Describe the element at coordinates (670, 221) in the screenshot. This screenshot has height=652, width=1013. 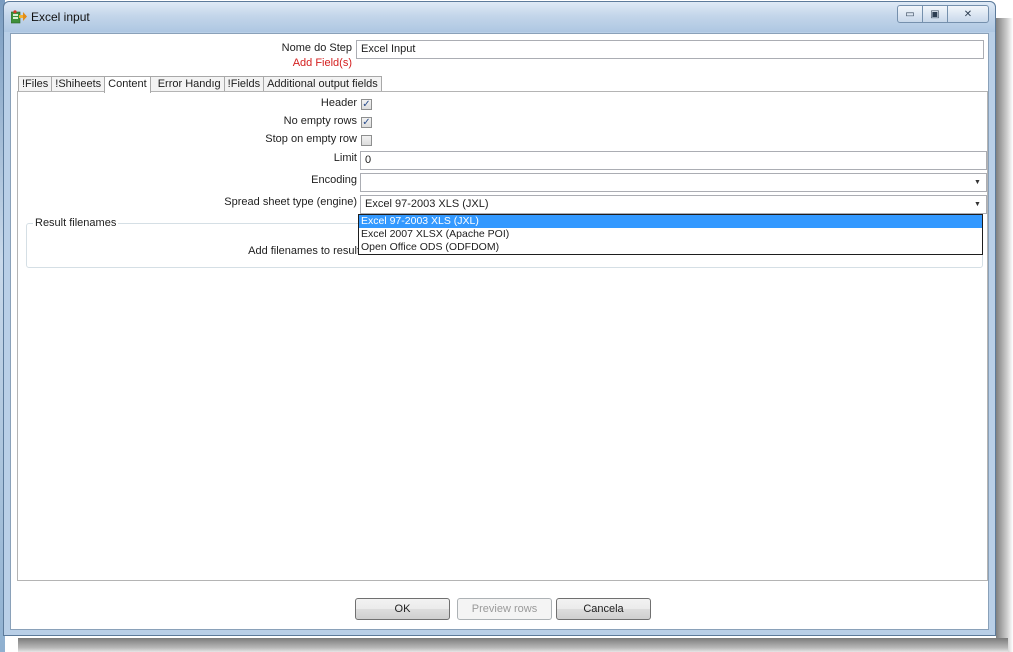
I see `option-excel-97-2003: Excel 97-2003 XLS (JXL)` at that location.